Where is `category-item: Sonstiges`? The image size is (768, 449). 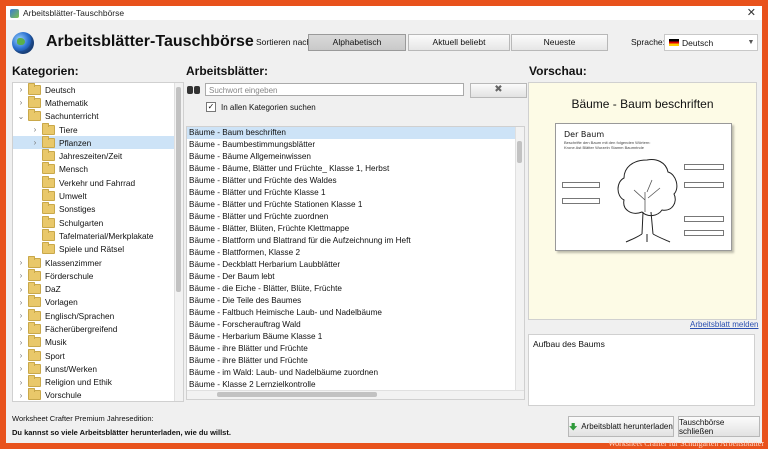
category-item: Sonstiges is located at coordinates (98, 209).